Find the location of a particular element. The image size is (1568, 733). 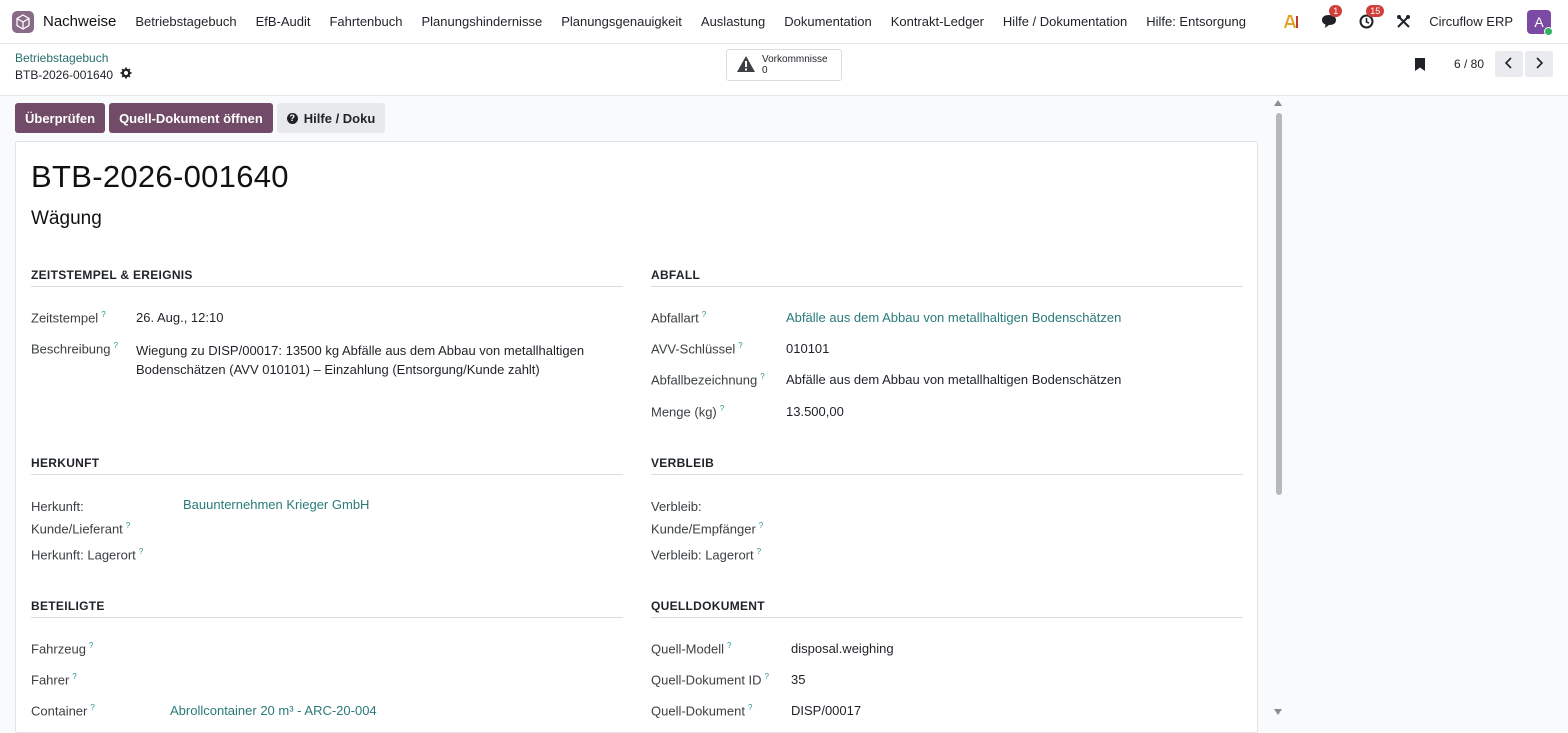

chevron-right-icon is located at coordinates (1539, 64).